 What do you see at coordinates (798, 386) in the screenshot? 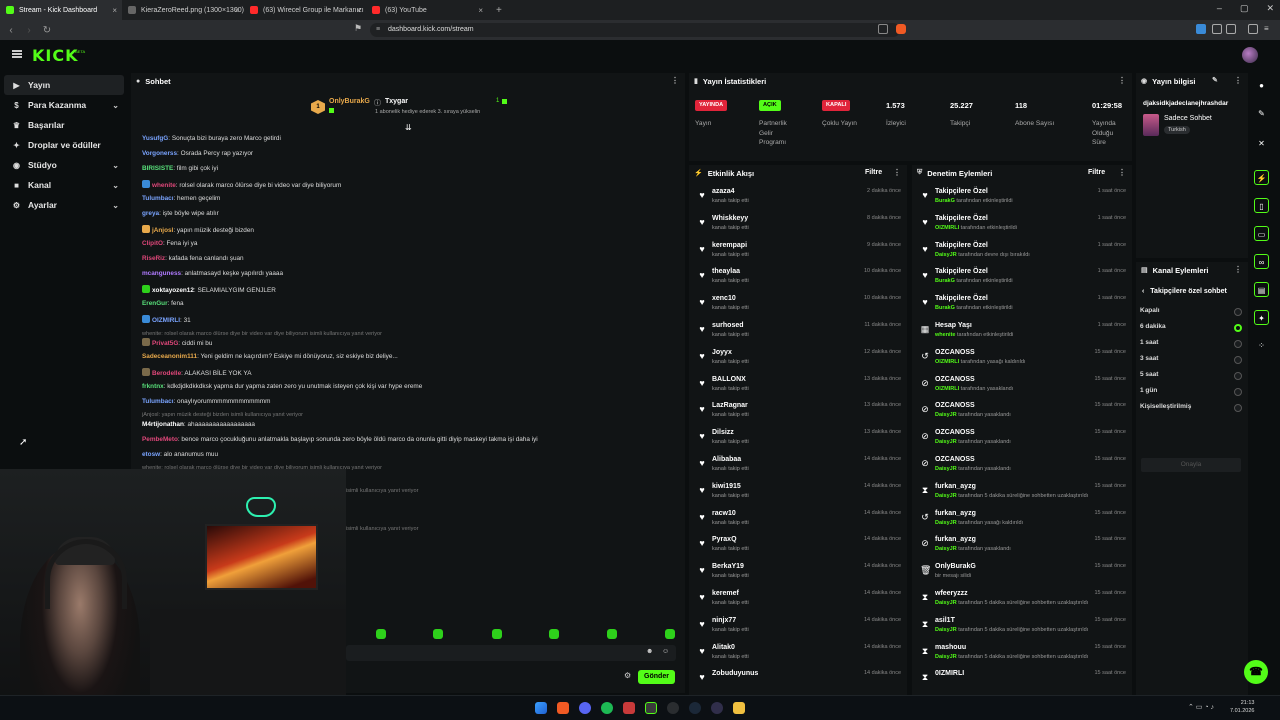
I see `activity-item: ♥ BALLONX kanalı takip etti 13 dakika önce` at bounding box center [798, 386].